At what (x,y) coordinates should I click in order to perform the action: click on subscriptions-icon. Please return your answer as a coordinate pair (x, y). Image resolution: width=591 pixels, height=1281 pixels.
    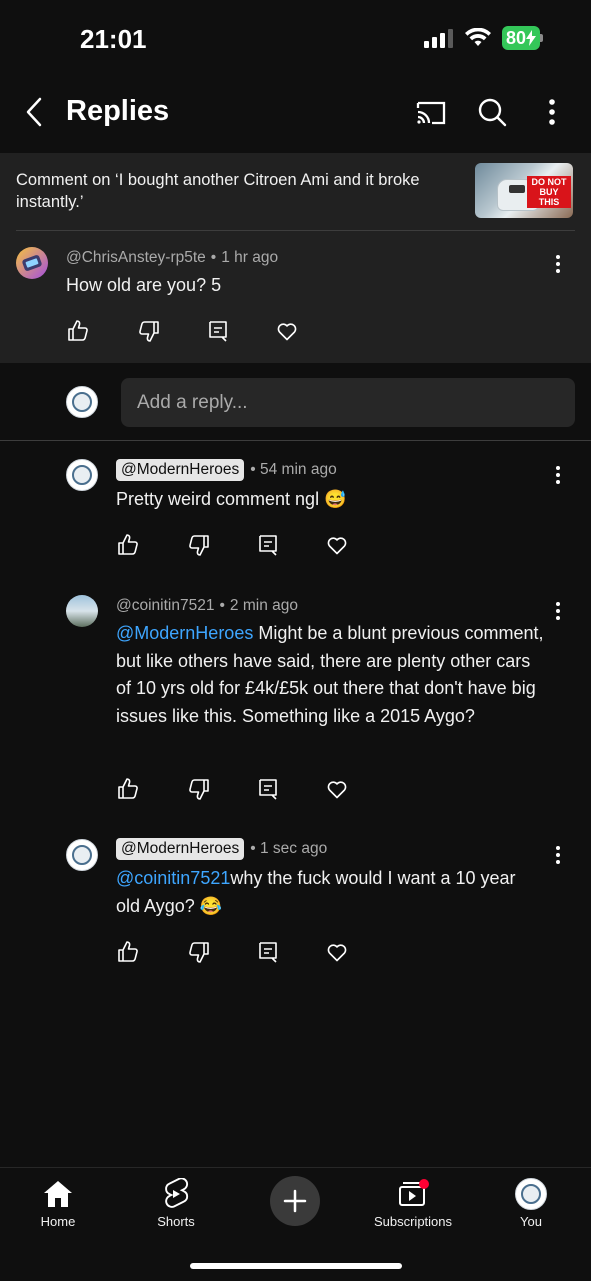
    Looking at the image, I should click on (414, 1192).